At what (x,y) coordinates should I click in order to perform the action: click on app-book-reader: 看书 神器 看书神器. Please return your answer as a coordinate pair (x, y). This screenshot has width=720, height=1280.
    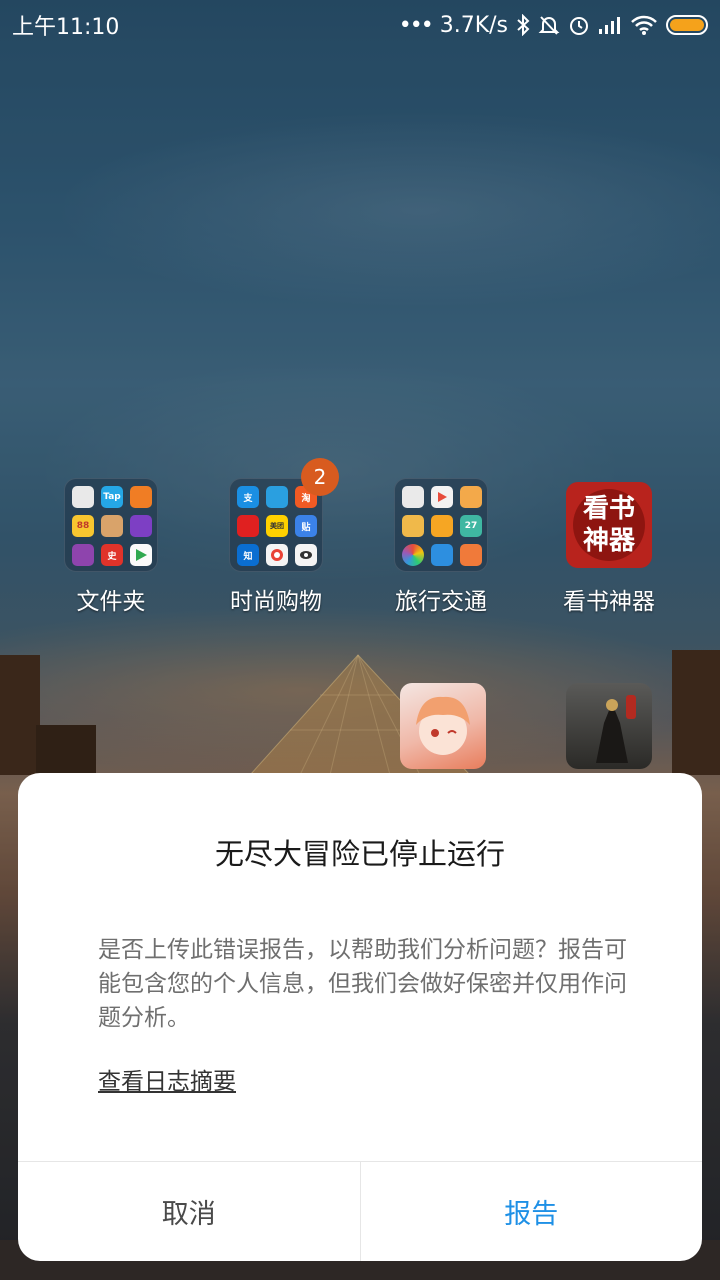
    Looking at the image, I should click on (609, 549).